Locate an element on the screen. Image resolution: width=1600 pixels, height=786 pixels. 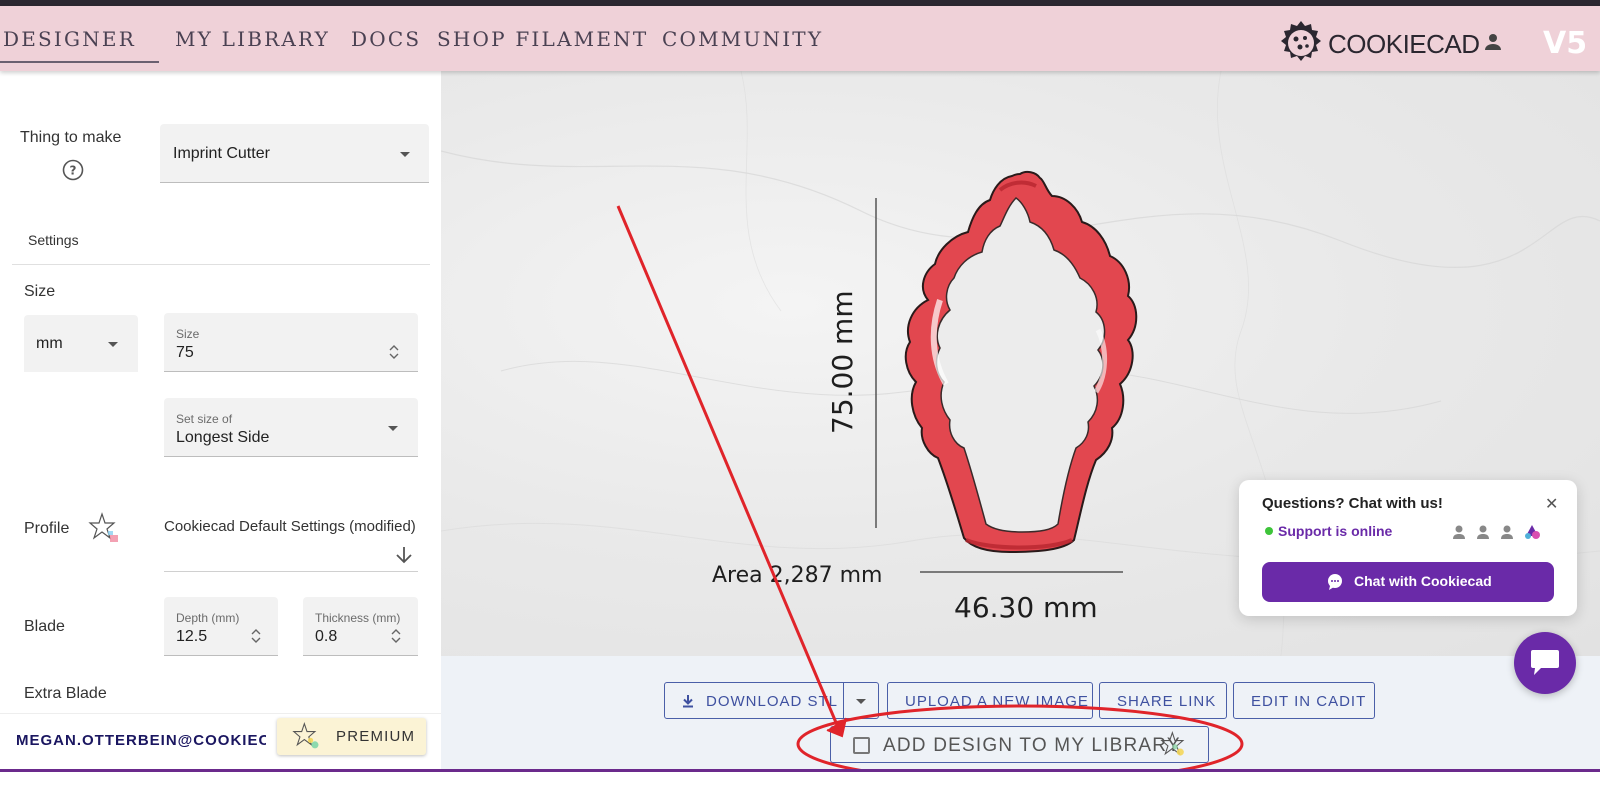
set-size-of-select: Set size of Longest Side is located at coordinates (291, 427).